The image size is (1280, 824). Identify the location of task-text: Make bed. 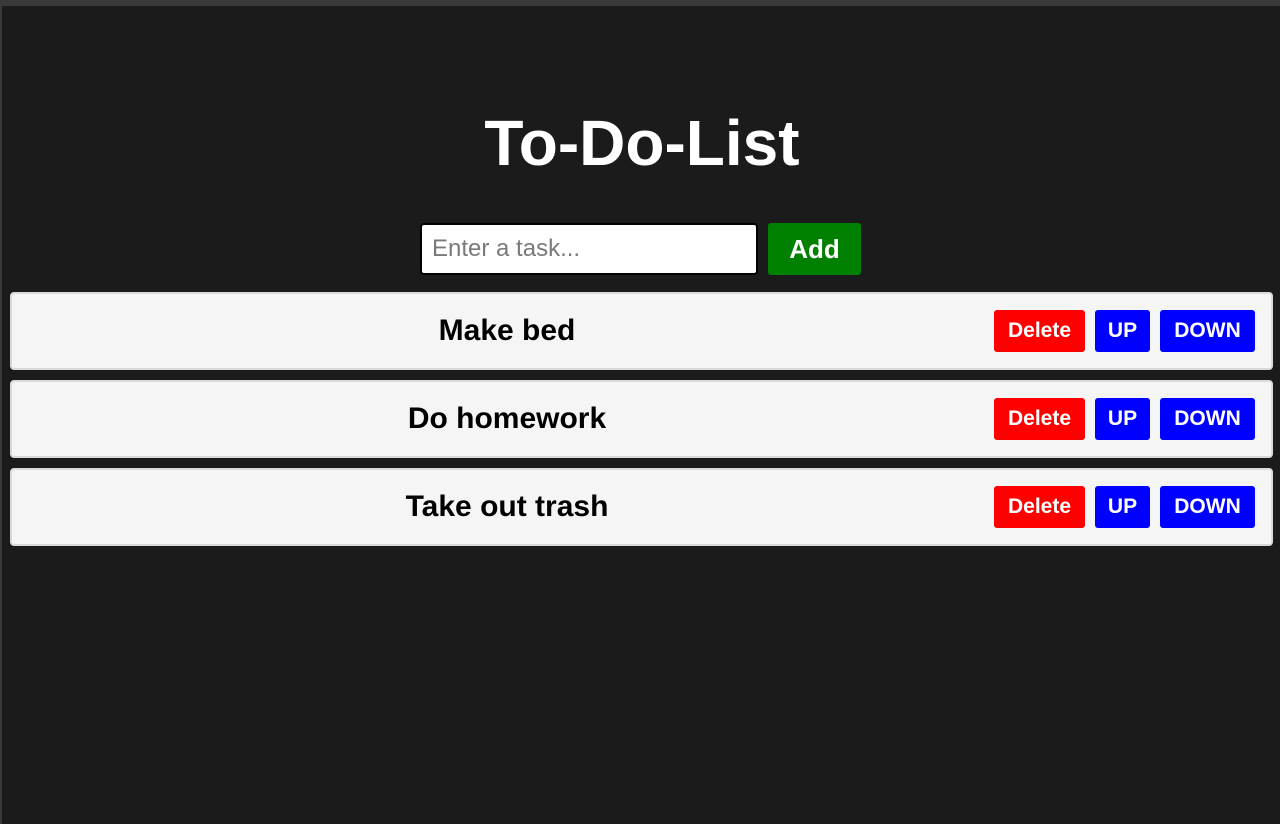
(507, 330).